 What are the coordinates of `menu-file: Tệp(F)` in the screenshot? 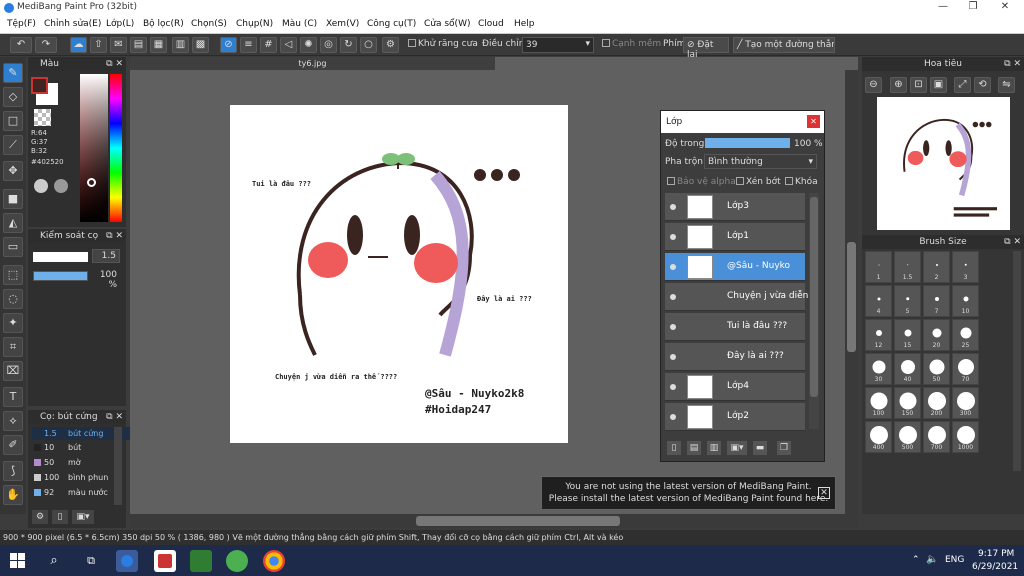 It's located at (21, 24).